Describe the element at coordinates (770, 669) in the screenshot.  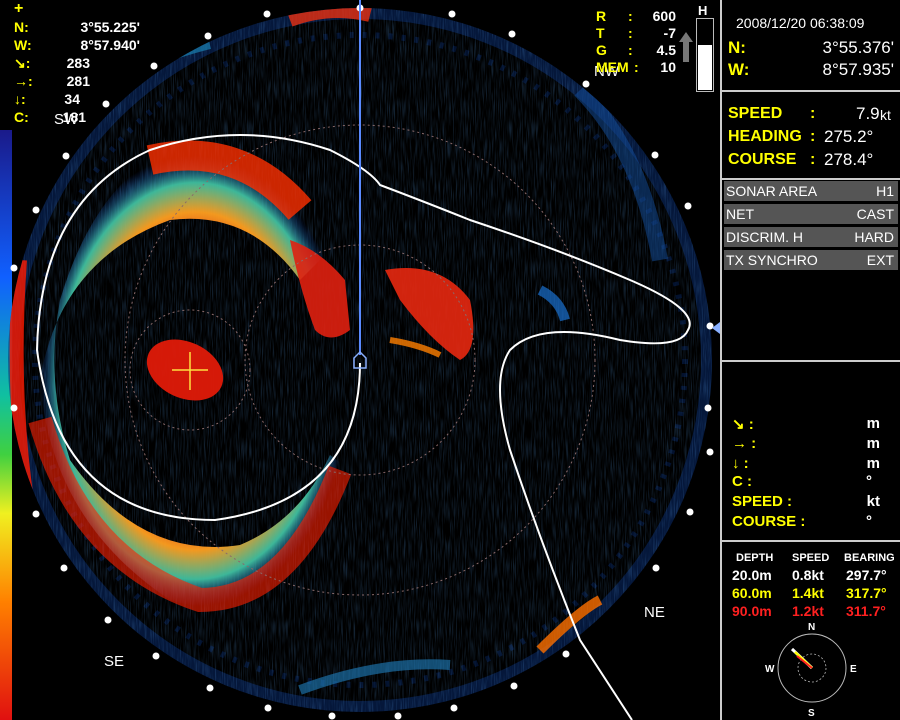
I see `compass-w: W` at that location.